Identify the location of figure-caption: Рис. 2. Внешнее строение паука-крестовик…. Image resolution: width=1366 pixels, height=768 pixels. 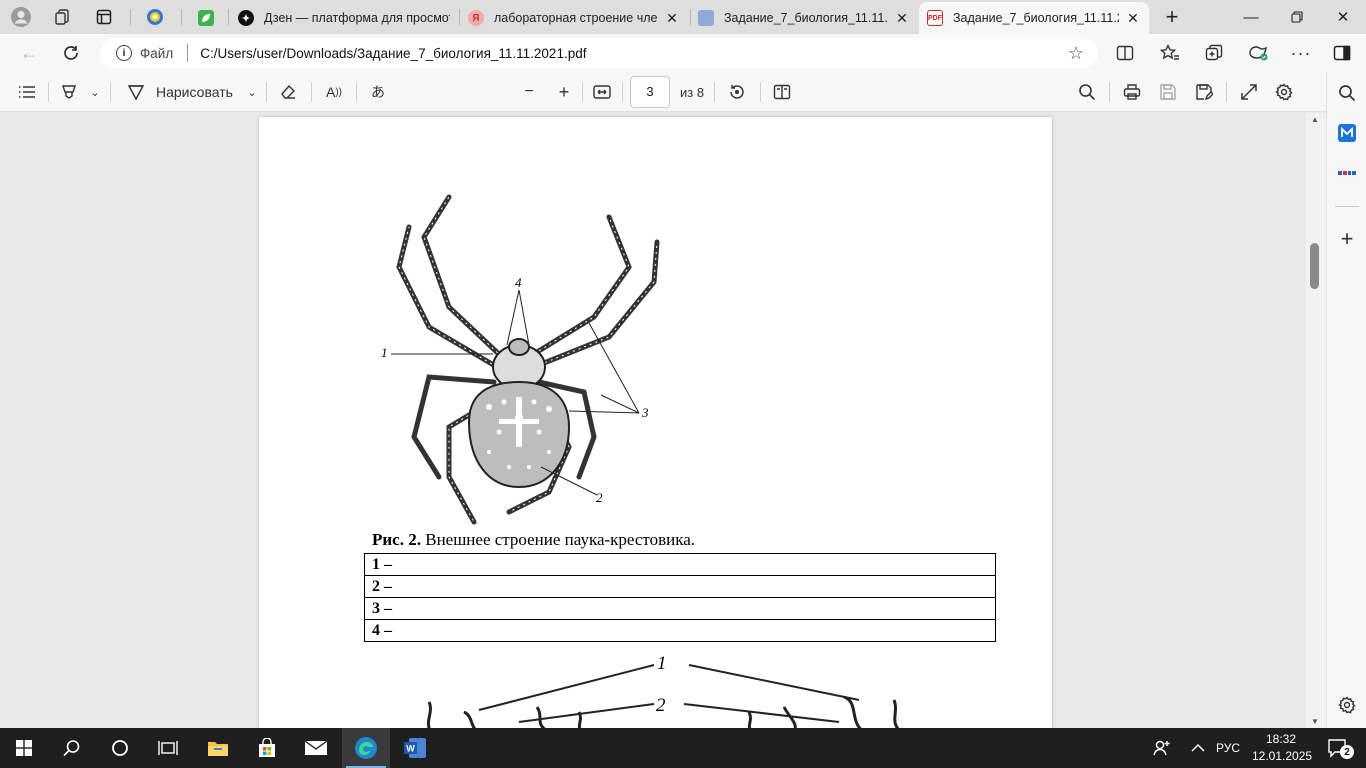
(533, 540).